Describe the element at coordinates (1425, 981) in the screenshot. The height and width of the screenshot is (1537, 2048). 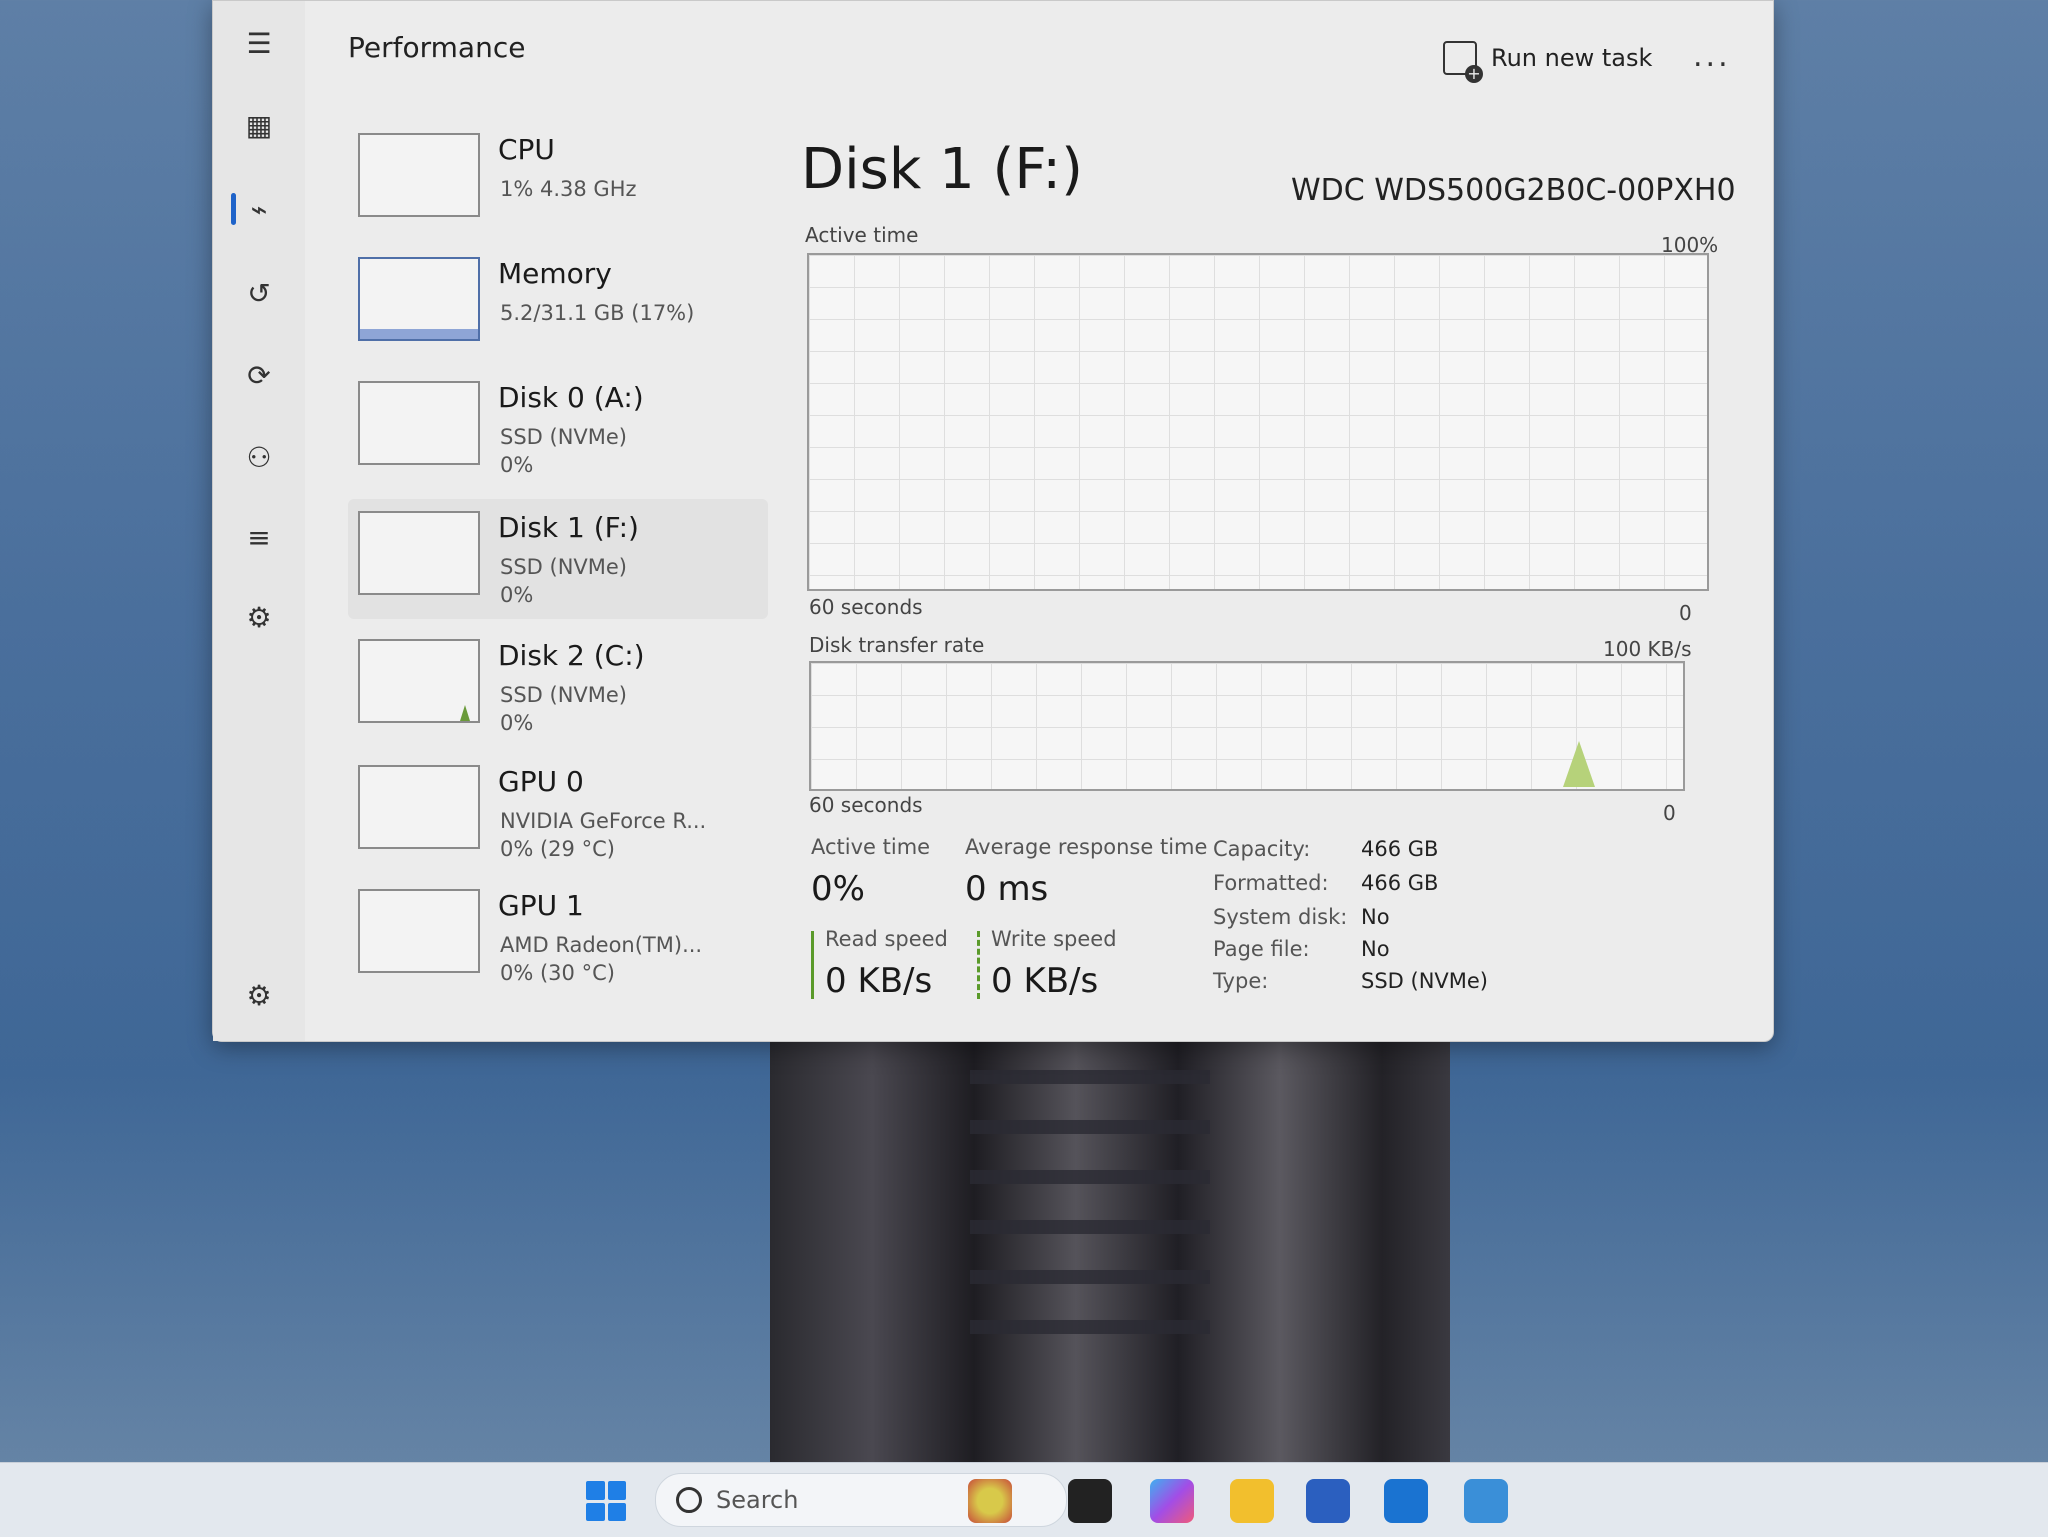
I see `property-value: SSD (NVMe)` at that location.